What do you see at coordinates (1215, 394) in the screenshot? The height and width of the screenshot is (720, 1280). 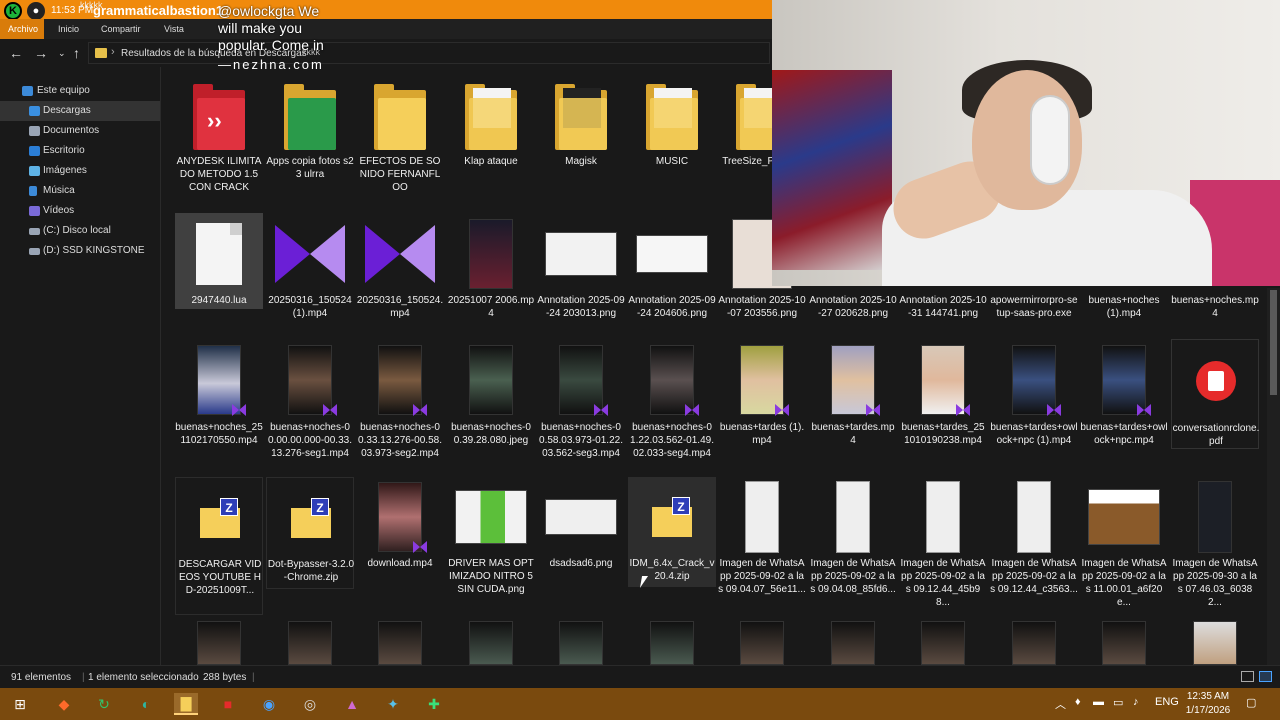 I see `file-tile: conversationrclone.pdf` at bounding box center [1215, 394].